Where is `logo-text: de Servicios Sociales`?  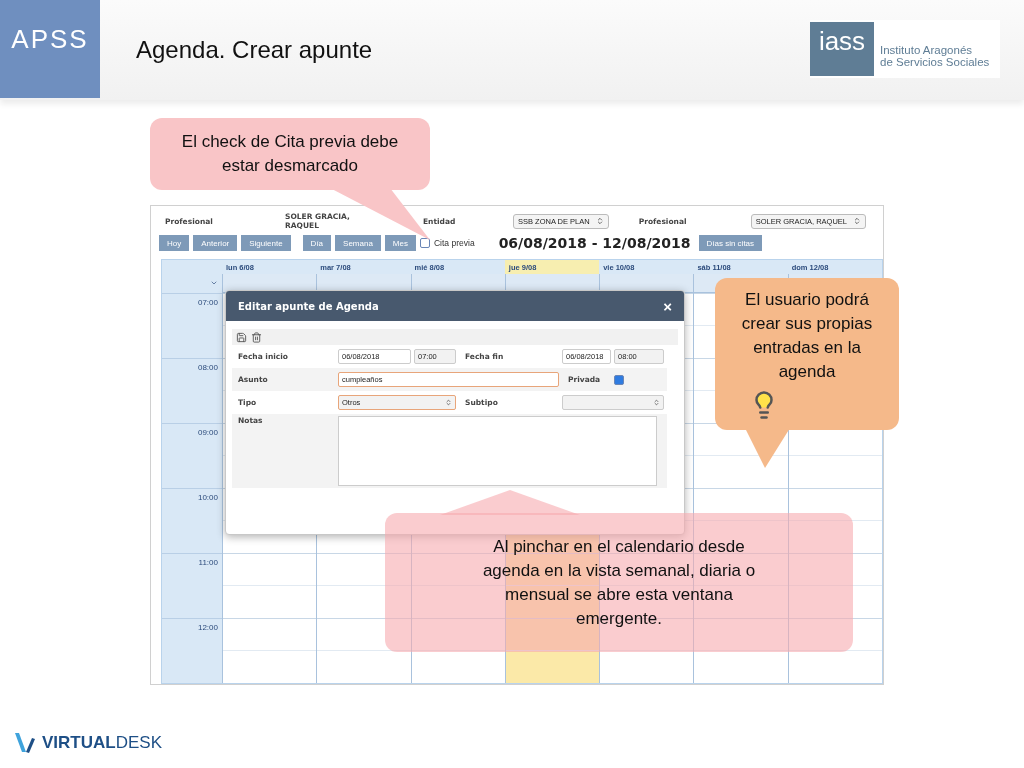 logo-text: de Servicios Sociales is located at coordinates (935, 62).